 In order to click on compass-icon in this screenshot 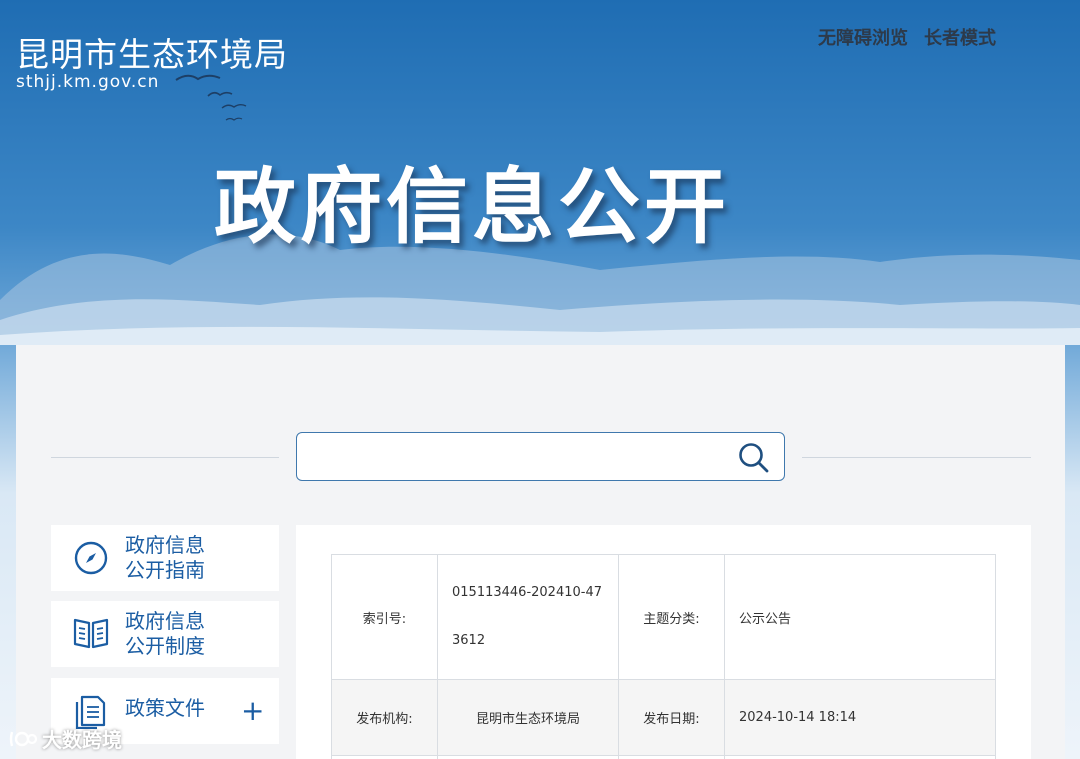, I will do `click(91, 558)`.